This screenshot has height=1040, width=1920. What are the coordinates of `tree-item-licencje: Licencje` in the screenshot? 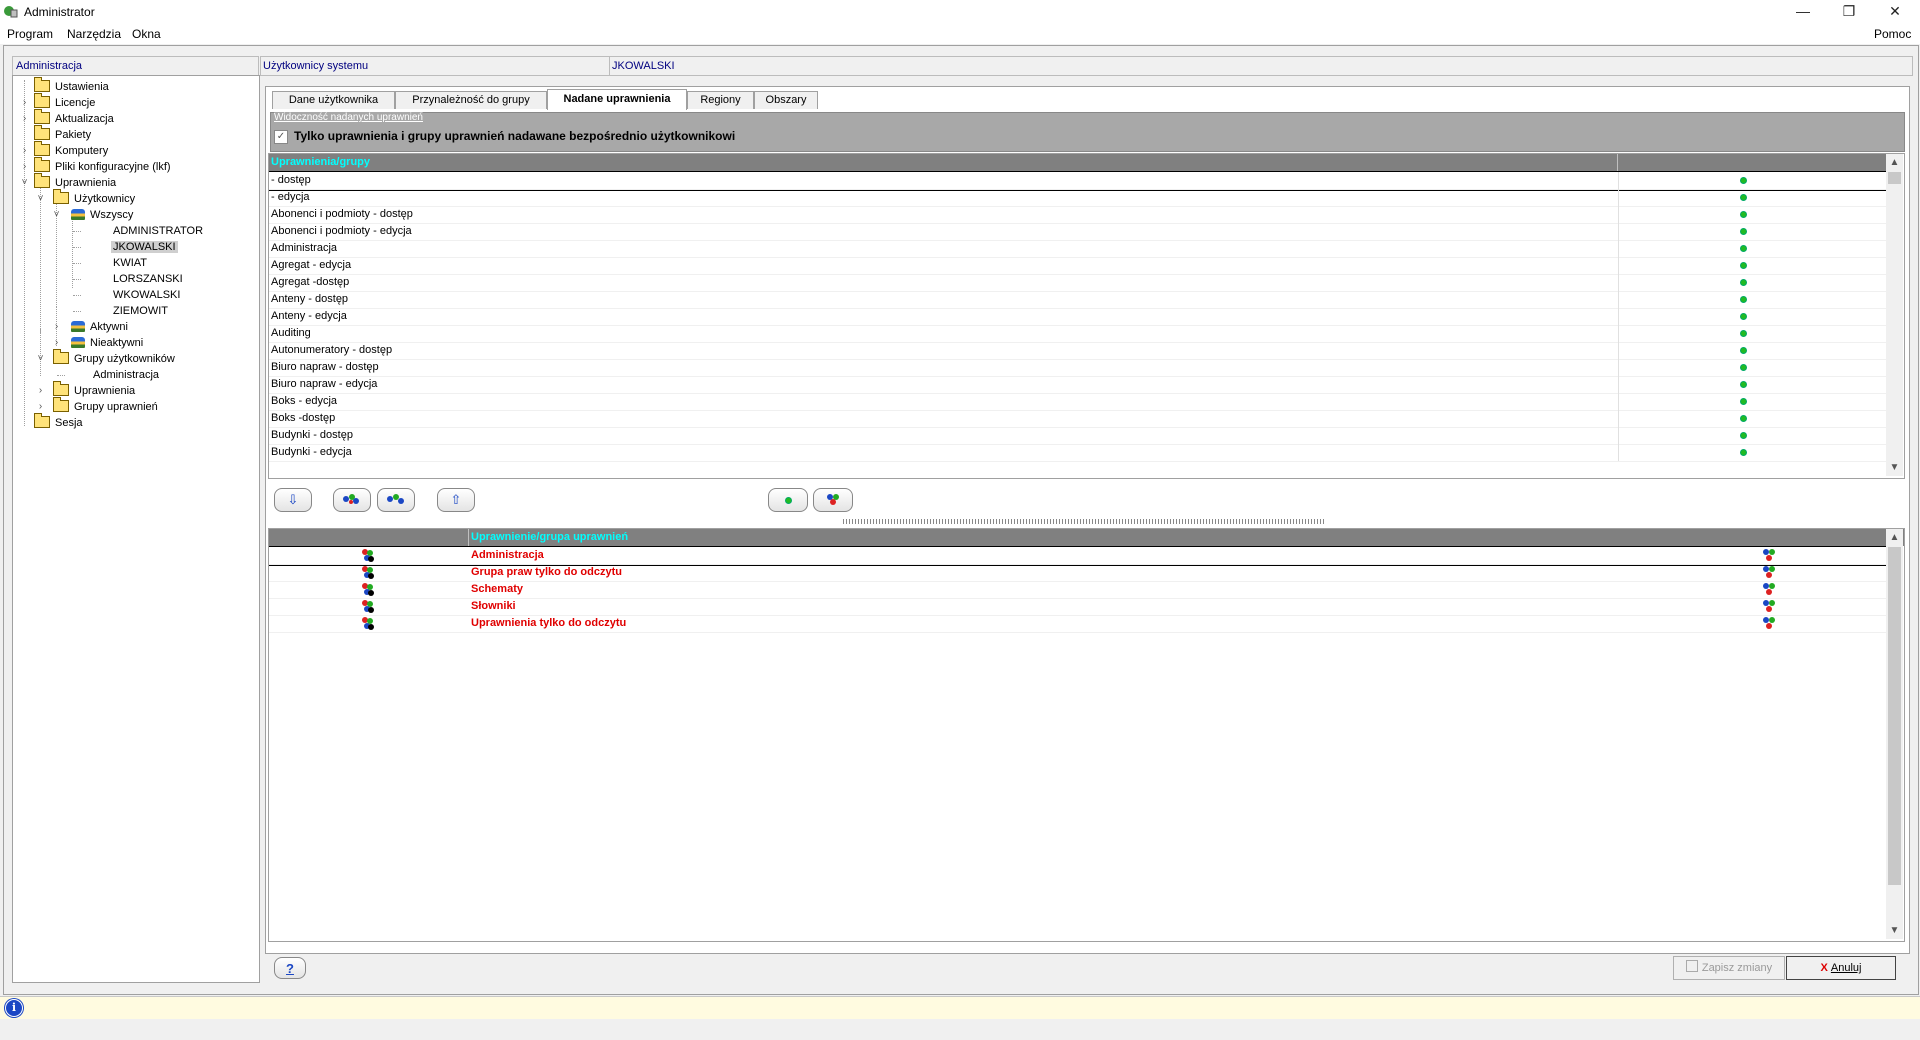 It's located at (65, 102).